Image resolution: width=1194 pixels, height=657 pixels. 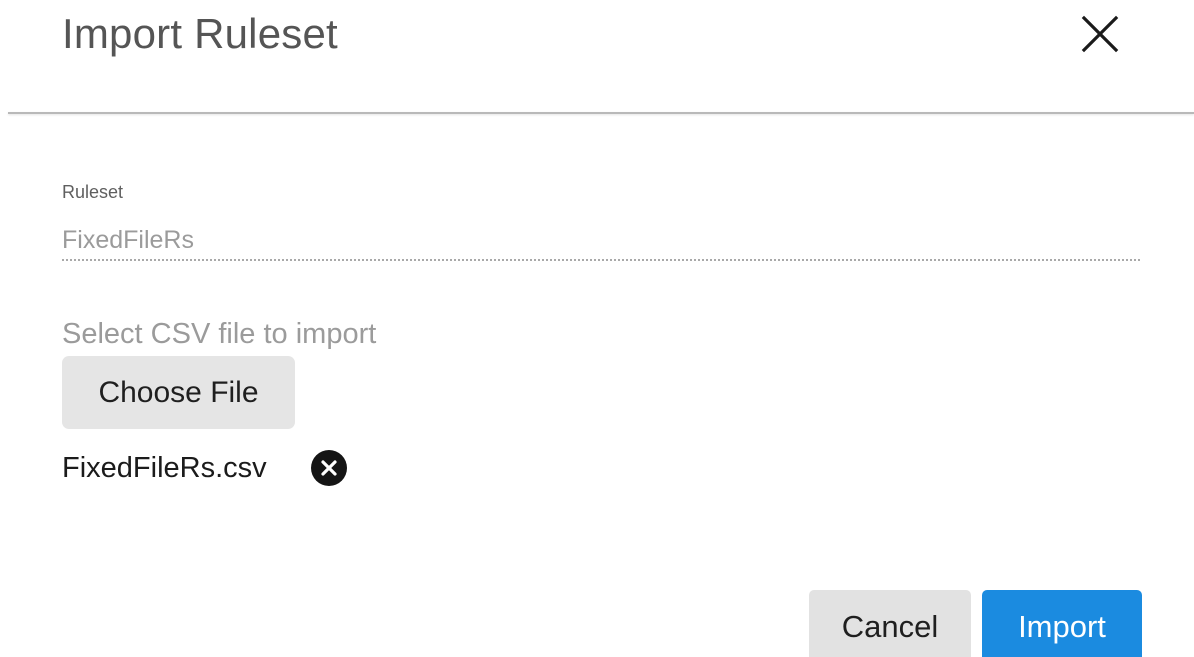 What do you see at coordinates (601, 241) in the screenshot?
I see `ruleset-input` at bounding box center [601, 241].